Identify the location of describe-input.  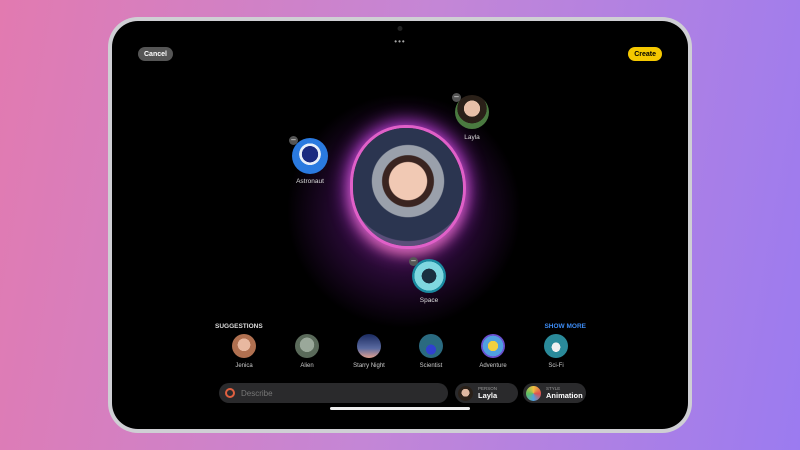
(296, 393).